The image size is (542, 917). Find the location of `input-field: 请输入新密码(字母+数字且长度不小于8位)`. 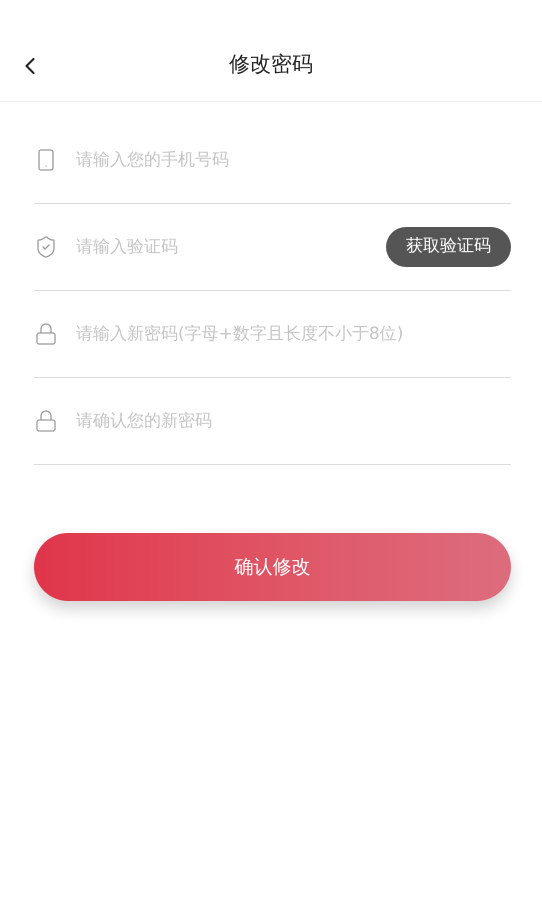

input-field: 请输入新密码(字母+数字且长度不小于8位) is located at coordinates (293, 334).